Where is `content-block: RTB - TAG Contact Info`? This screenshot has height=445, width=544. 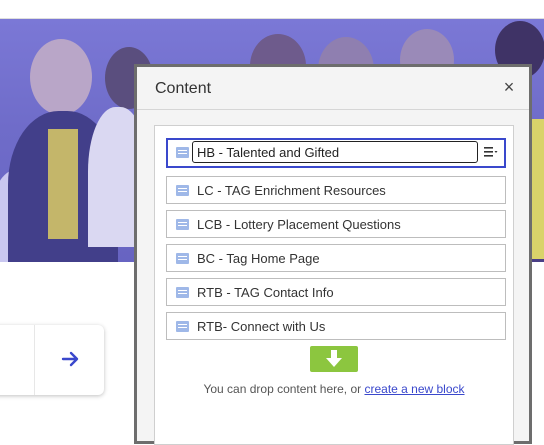 content-block: RTB - TAG Contact Info is located at coordinates (336, 292).